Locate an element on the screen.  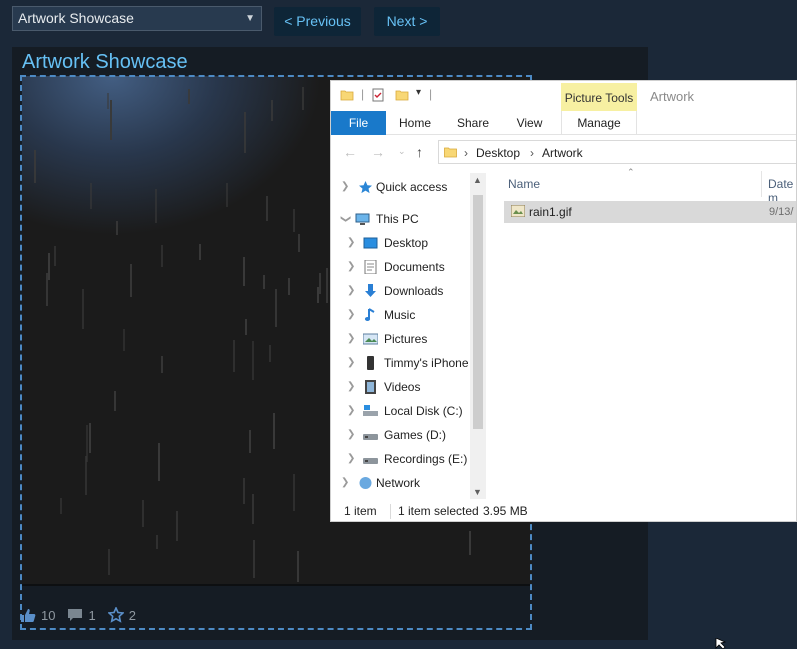
likes-stat: 10 is located at coordinates (37, 615).